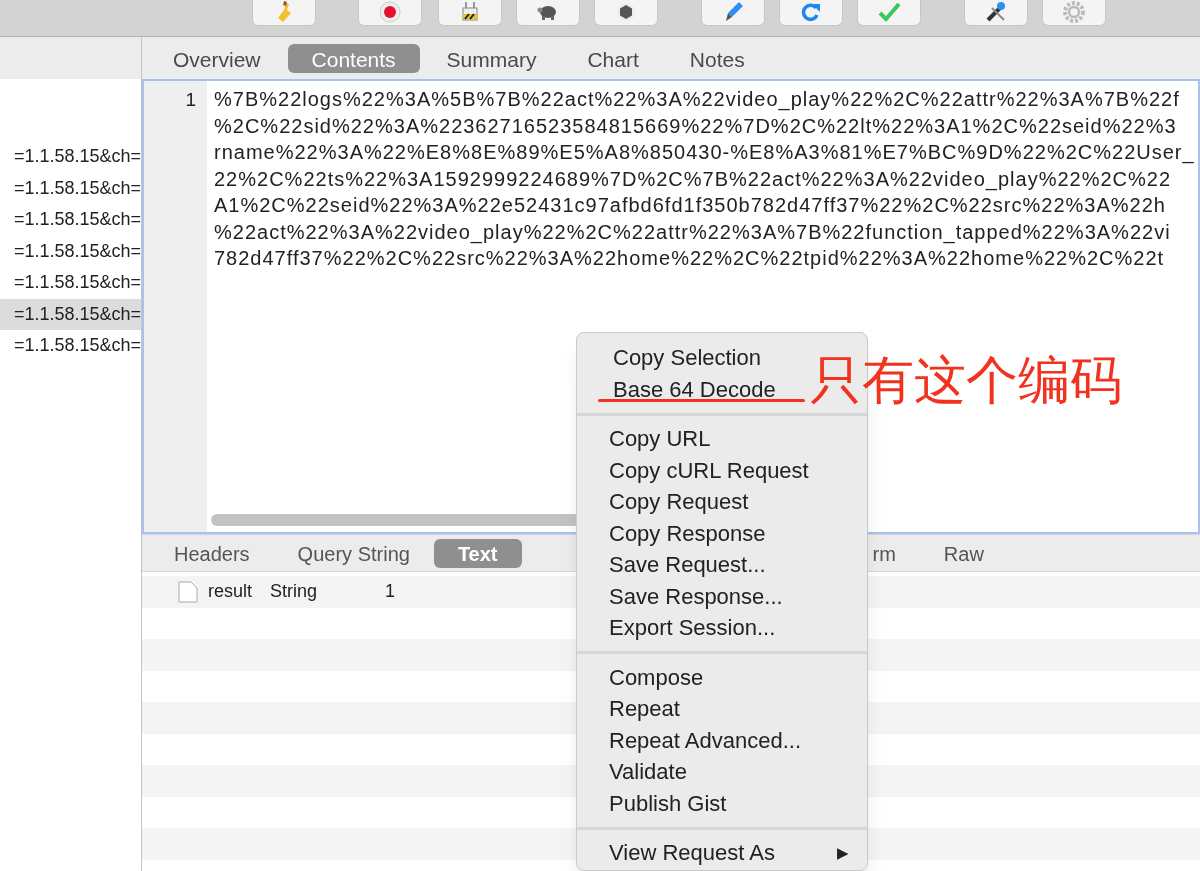 This screenshot has width=1200, height=871. Describe the element at coordinates (390, 592) in the screenshot. I see `table-cell-text: 1` at that location.